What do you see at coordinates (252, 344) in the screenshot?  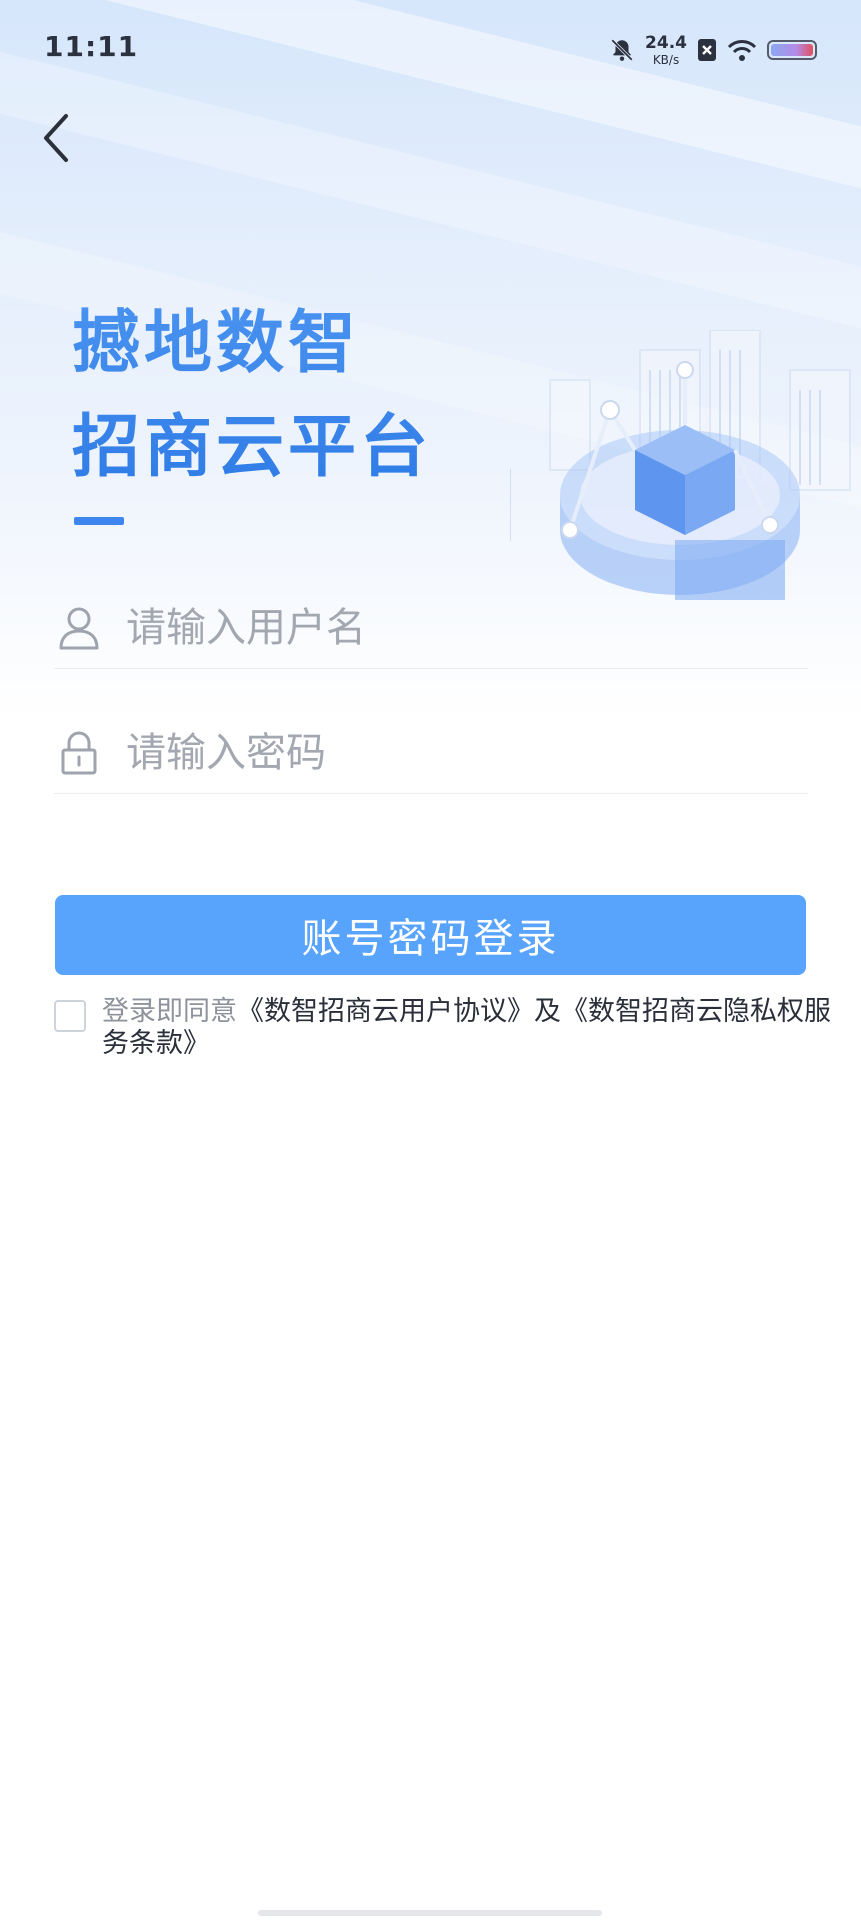 I see `title-line-1: 撼地数智` at bounding box center [252, 344].